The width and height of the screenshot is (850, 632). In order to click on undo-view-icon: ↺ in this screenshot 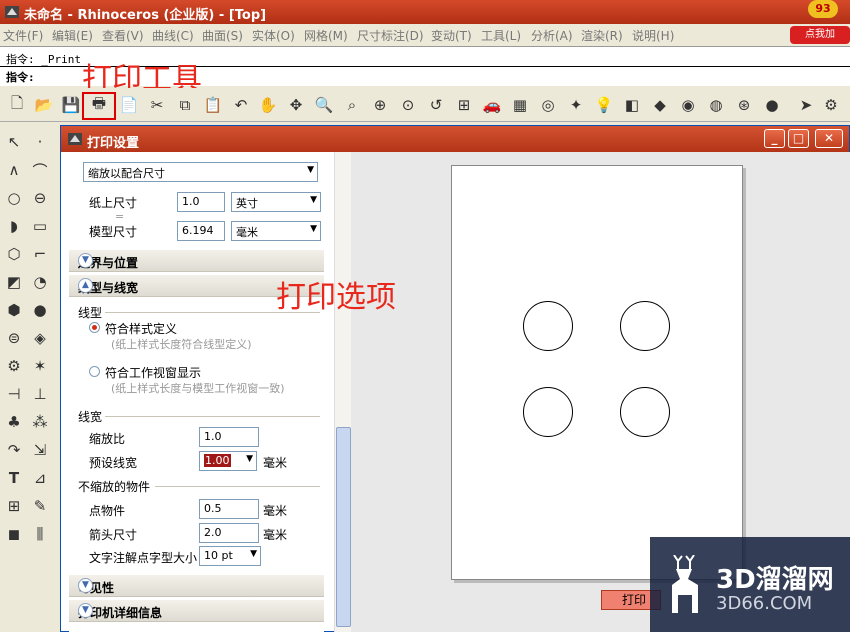, I will do `click(436, 105)`.